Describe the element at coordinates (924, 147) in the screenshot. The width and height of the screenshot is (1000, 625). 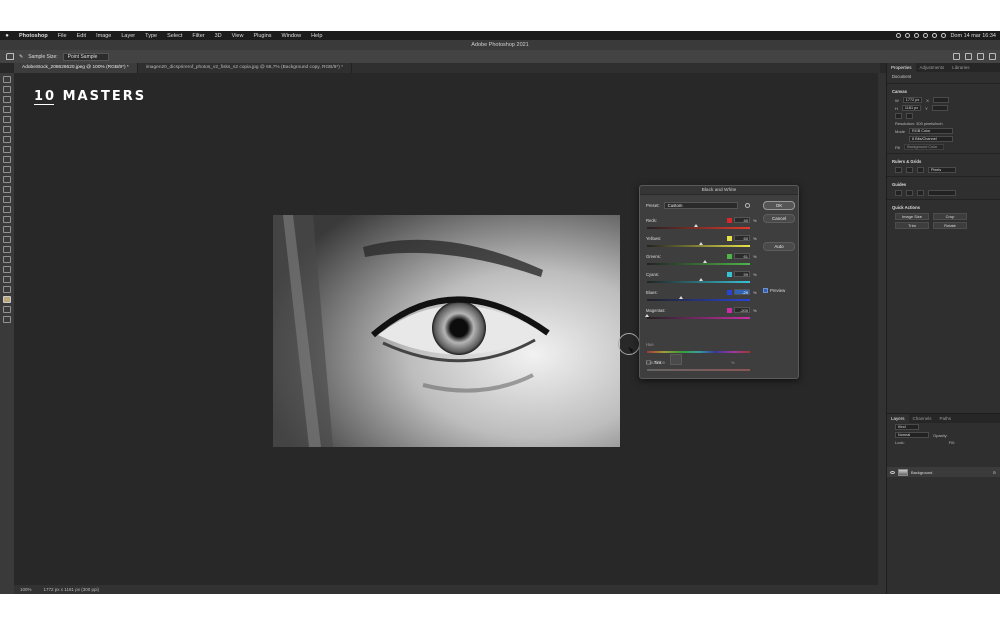
I see `fill-select: Background Color` at that location.